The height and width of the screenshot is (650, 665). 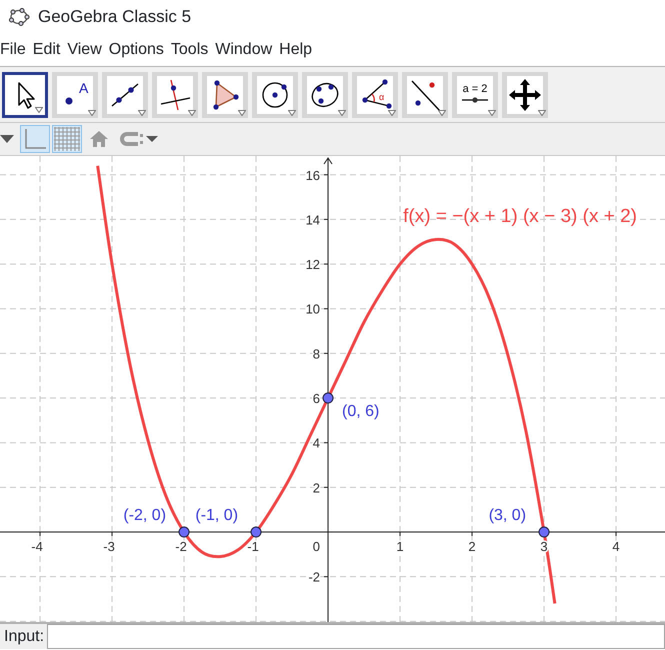 I want to click on perpendicular-tool-button, so click(x=175, y=95).